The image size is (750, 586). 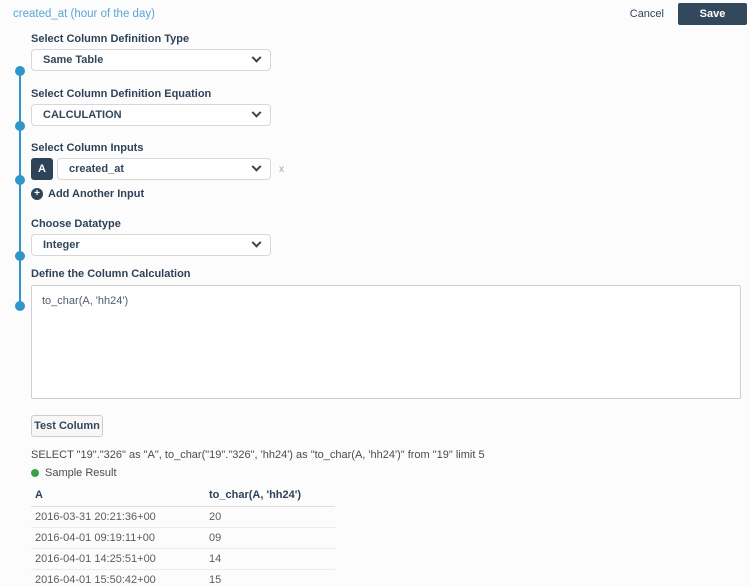 I want to click on definition-type-select: Same Table, so click(x=151, y=60).